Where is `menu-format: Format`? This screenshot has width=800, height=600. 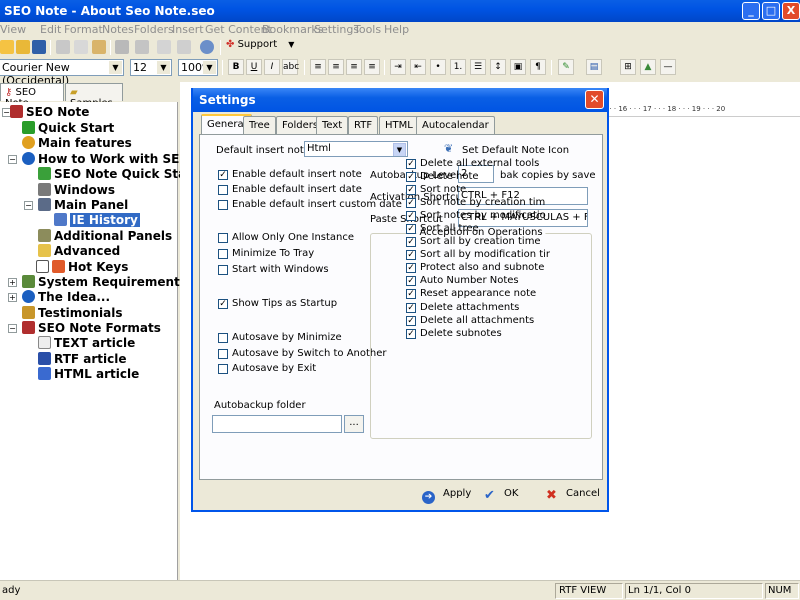
menu-format: Format is located at coordinates (83, 29).